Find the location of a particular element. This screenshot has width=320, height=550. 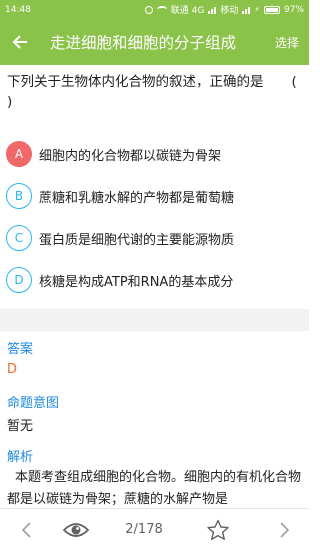

arrow-left-icon is located at coordinates (19, 42).